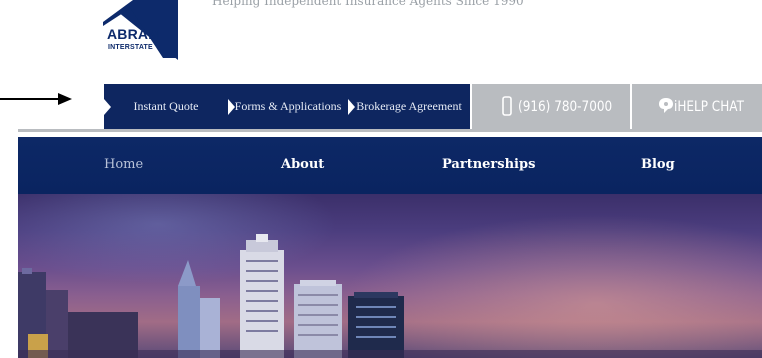  I want to click on phone-icon, so click(507, 106).